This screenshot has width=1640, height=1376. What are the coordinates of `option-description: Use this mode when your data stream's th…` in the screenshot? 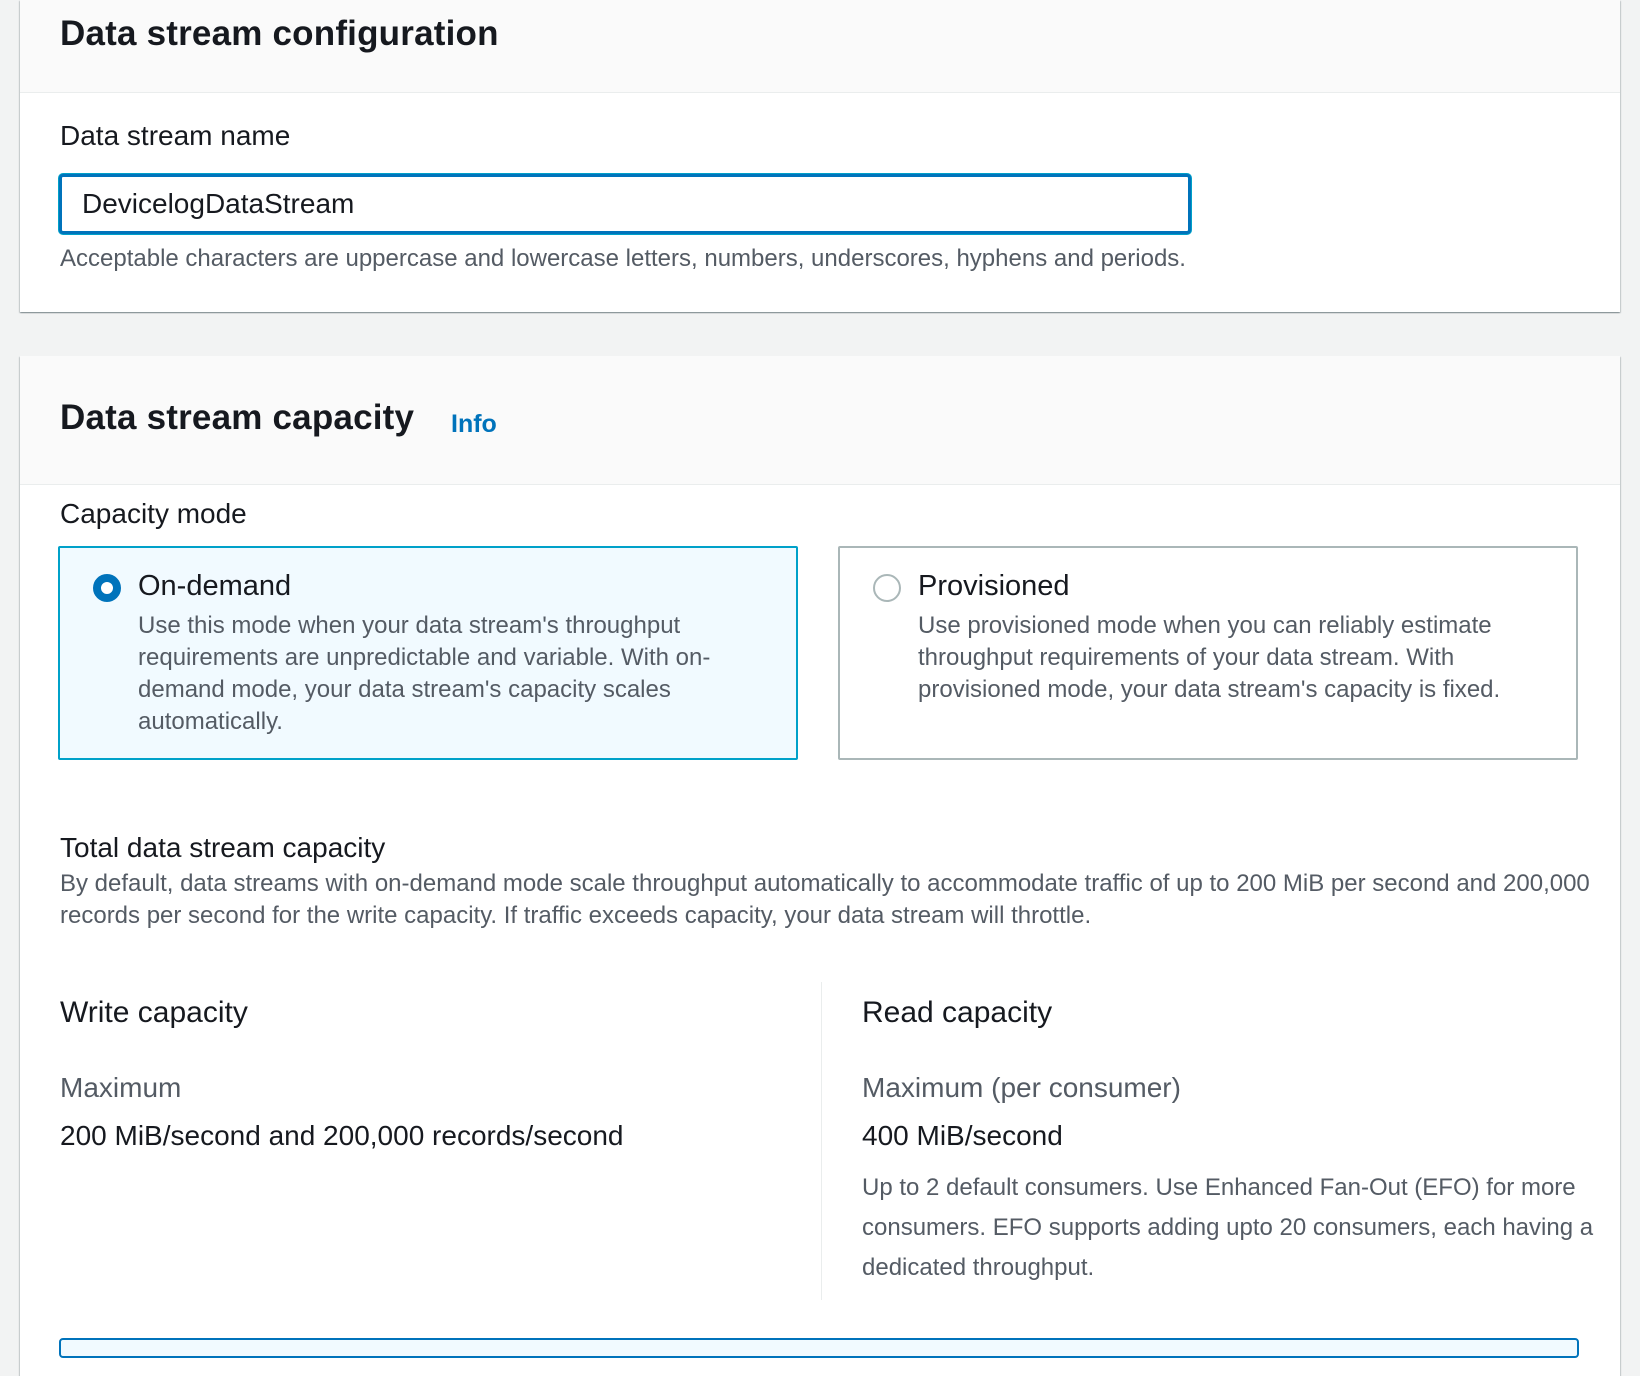 It's located at (424, 673).